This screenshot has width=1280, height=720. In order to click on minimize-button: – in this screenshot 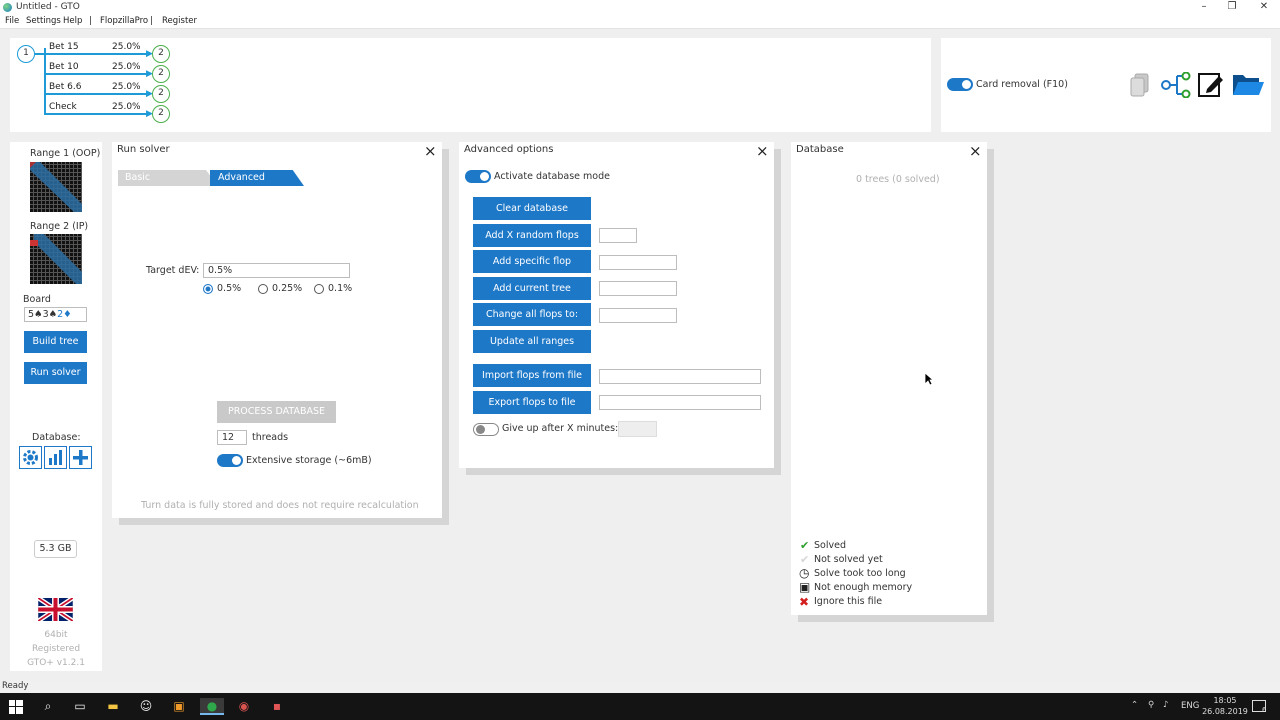, I will do `click(1204, 7)`.